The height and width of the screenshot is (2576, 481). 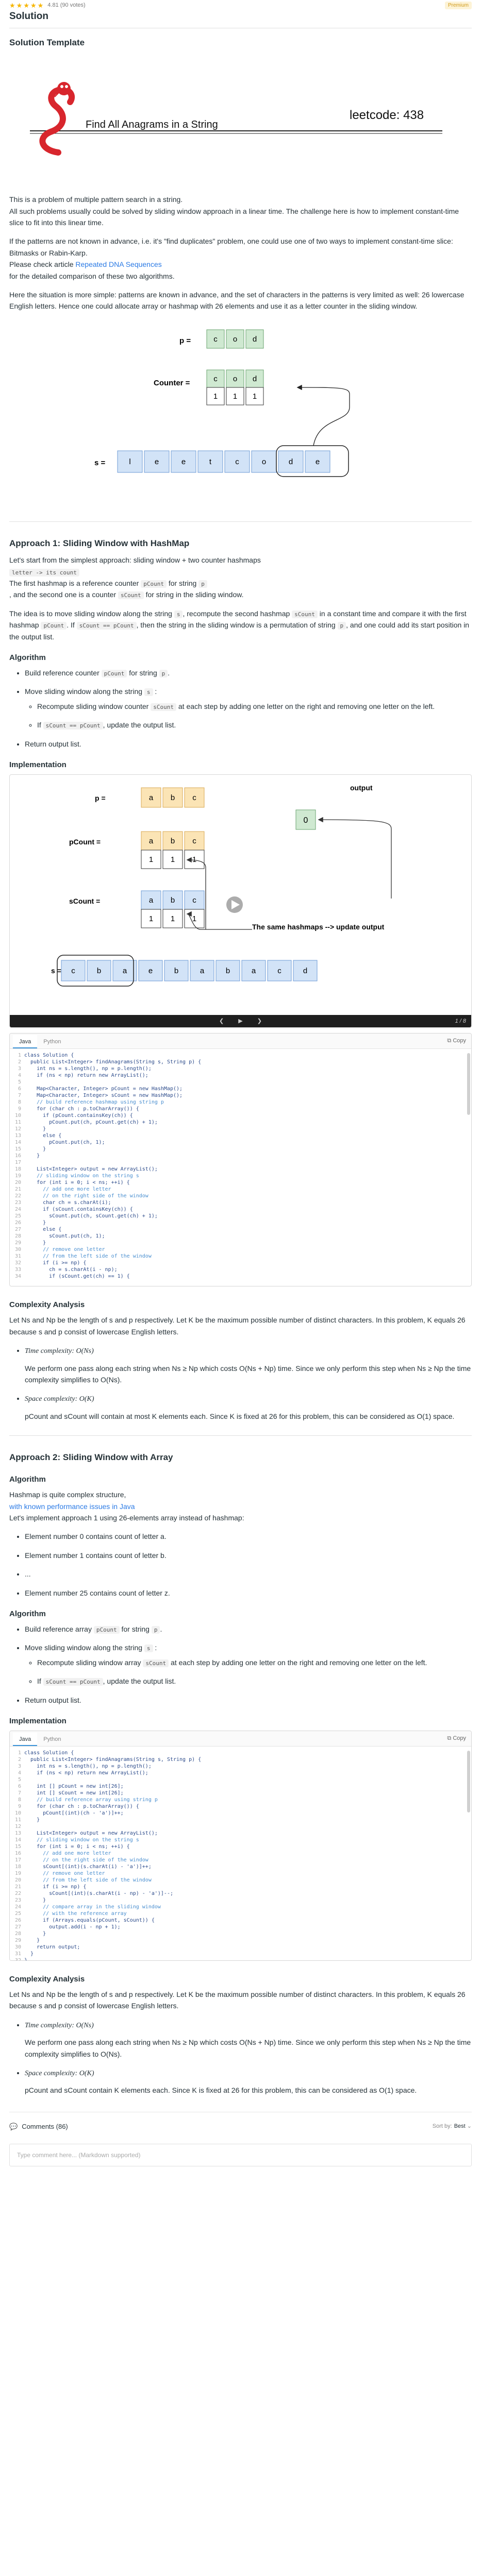 What do you see at coordinates (93, 1907) in the screenshot?
I see `code-text: // compare array in the sliding window` at bounding box center [93, 1907].